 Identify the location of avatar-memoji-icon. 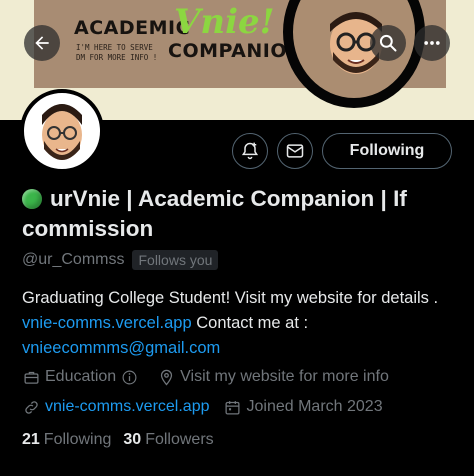
(62, 132).